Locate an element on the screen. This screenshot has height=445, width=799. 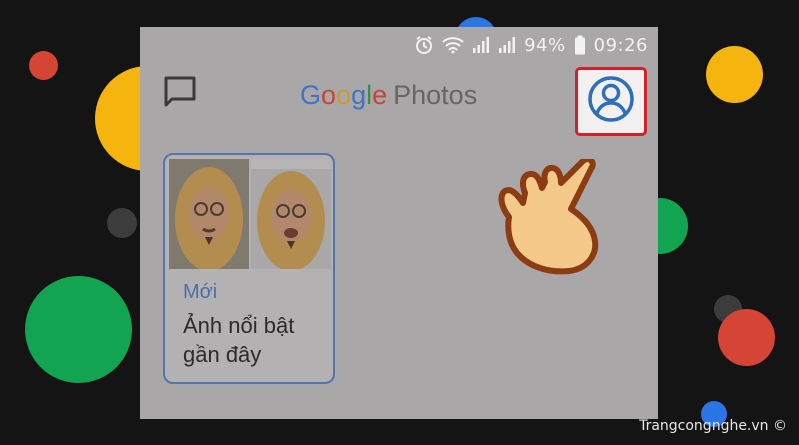
account-button is located at coordinates (611, 101).